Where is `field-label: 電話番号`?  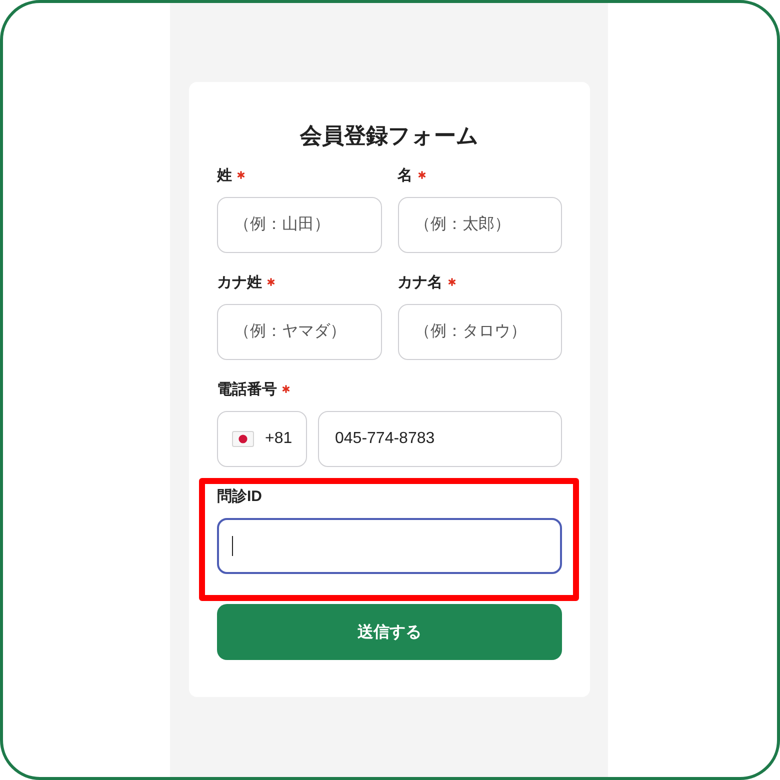
field-label: 電話番号 is located at coordinates (247, 390).